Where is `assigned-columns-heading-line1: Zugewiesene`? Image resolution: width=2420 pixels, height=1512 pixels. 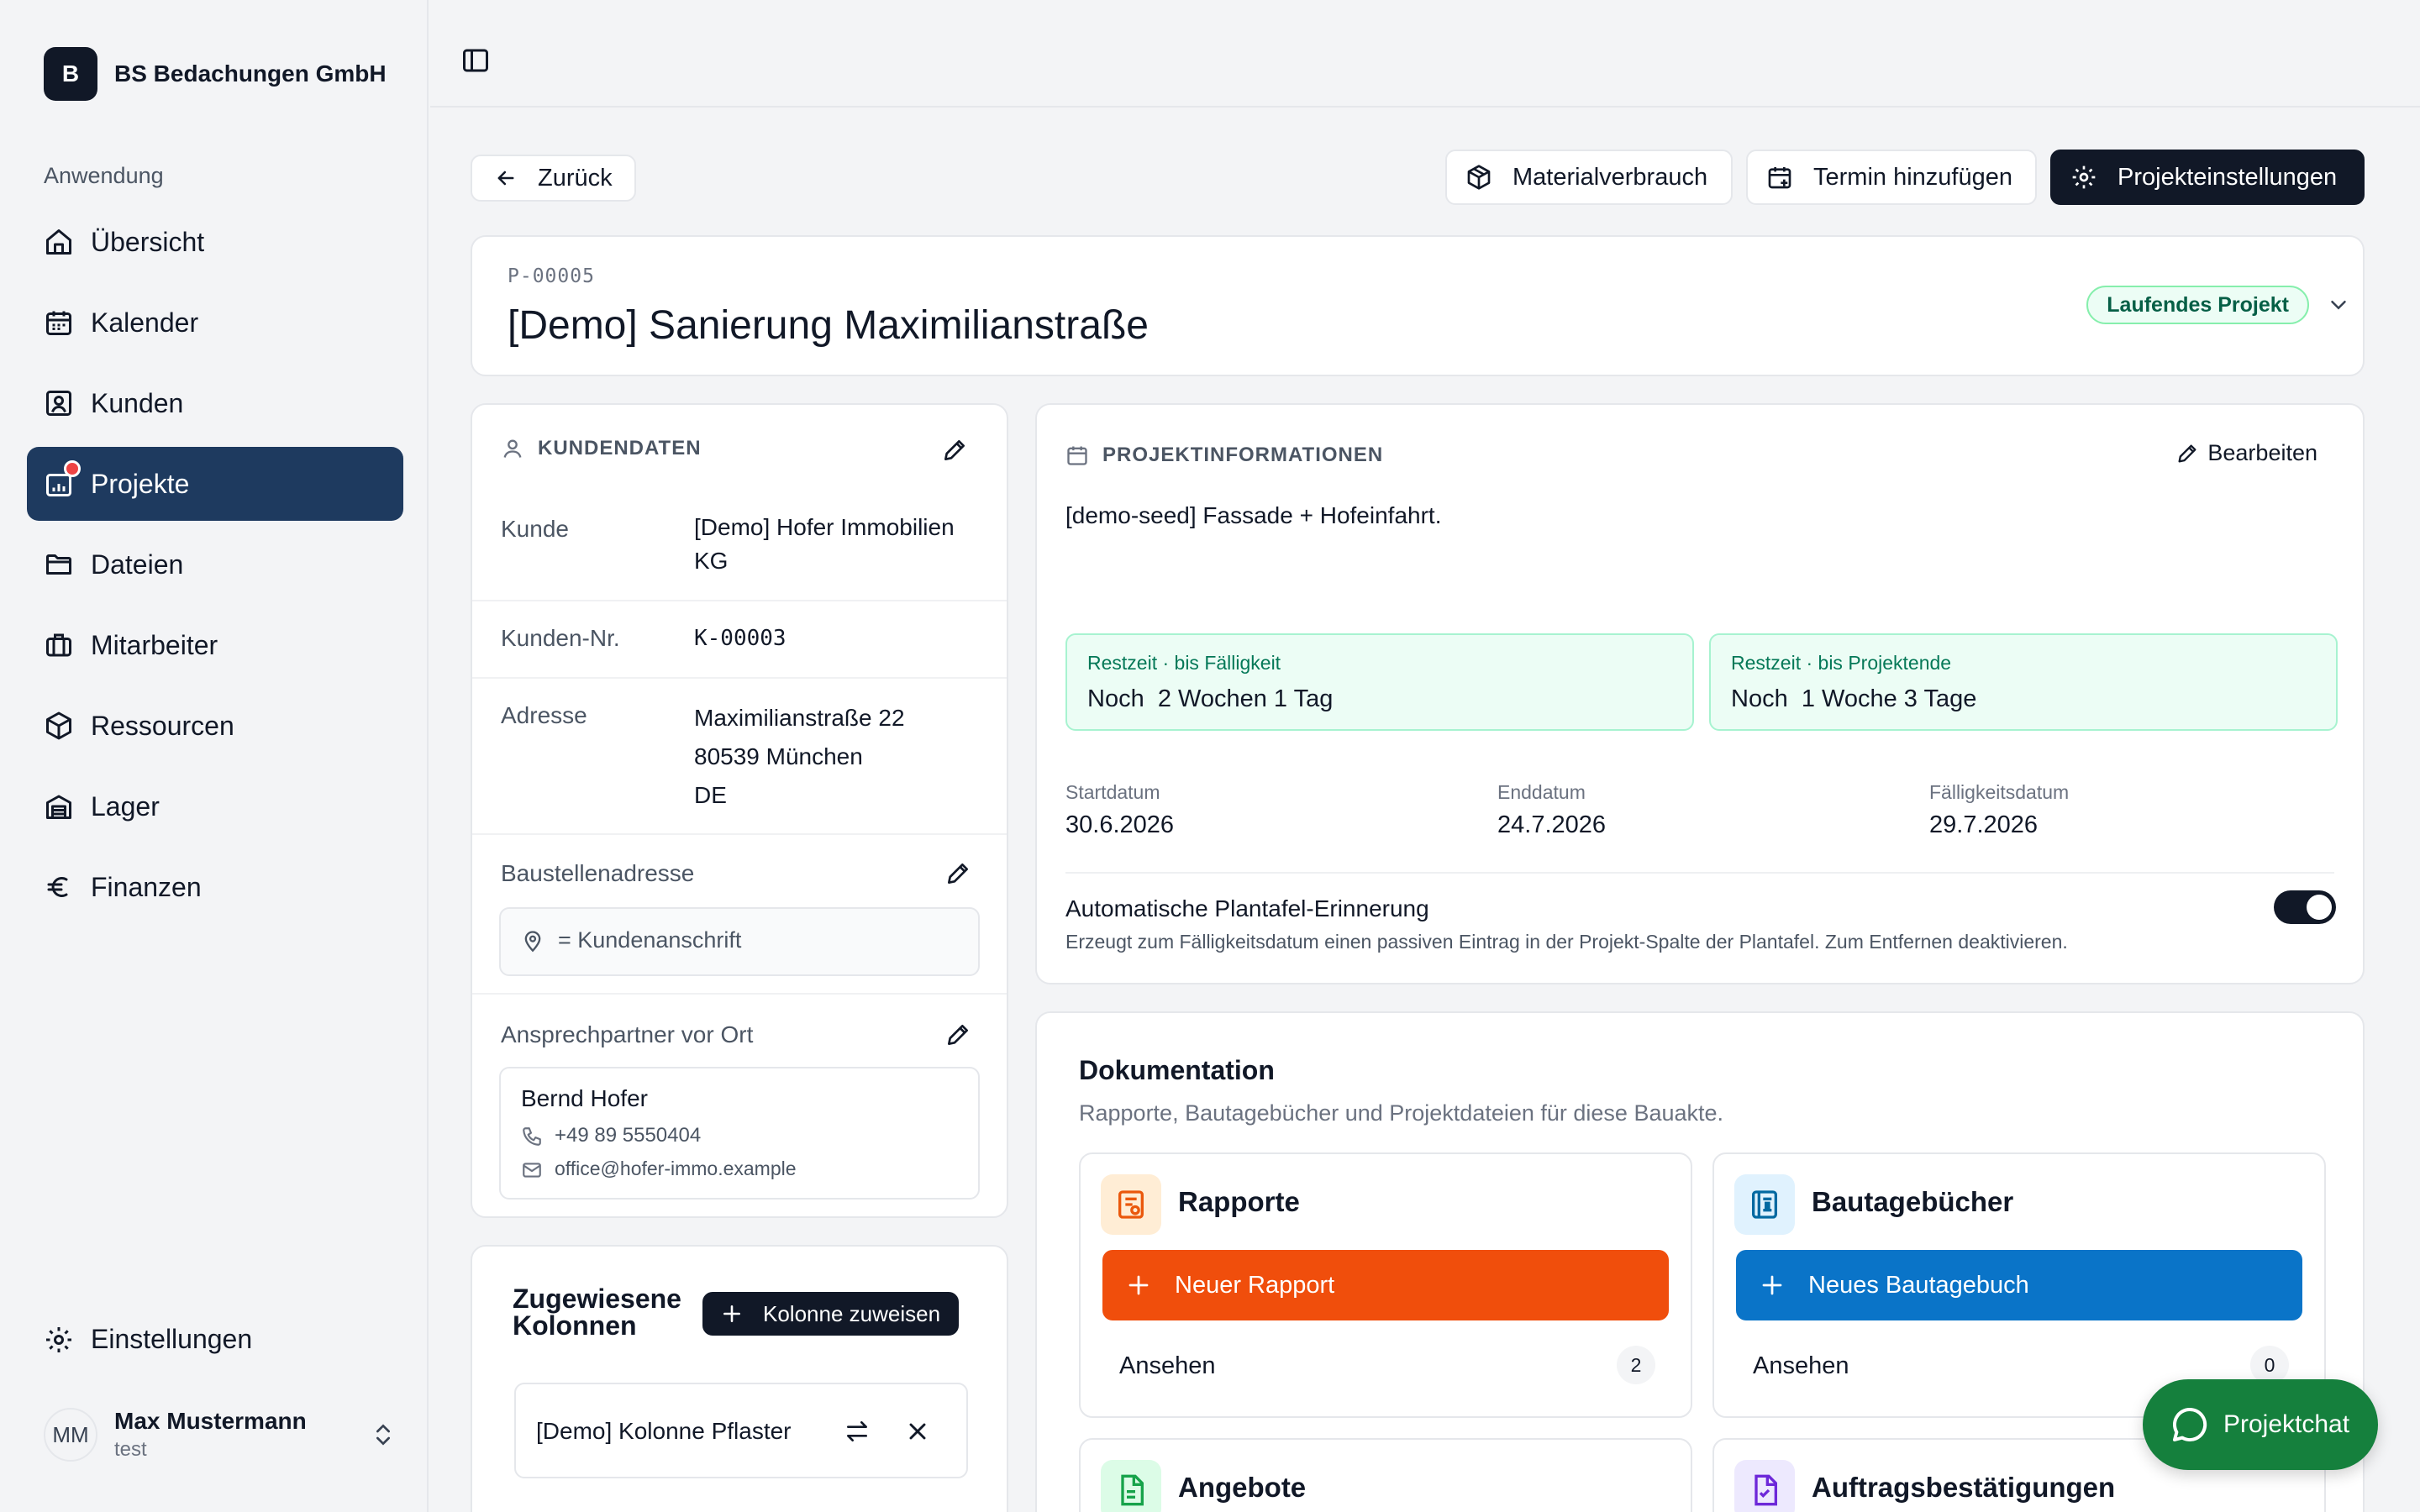 assigned-columns-heading-line1: Zugewiesene is located at coordinates (597, 1299).